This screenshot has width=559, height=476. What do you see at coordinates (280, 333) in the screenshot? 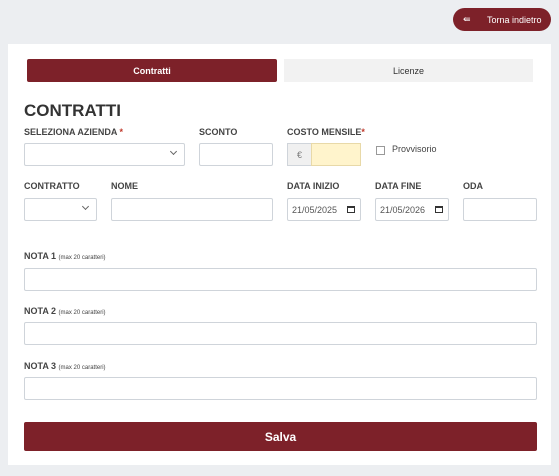
I see `nota2-input` at bounding box center [280, 333].